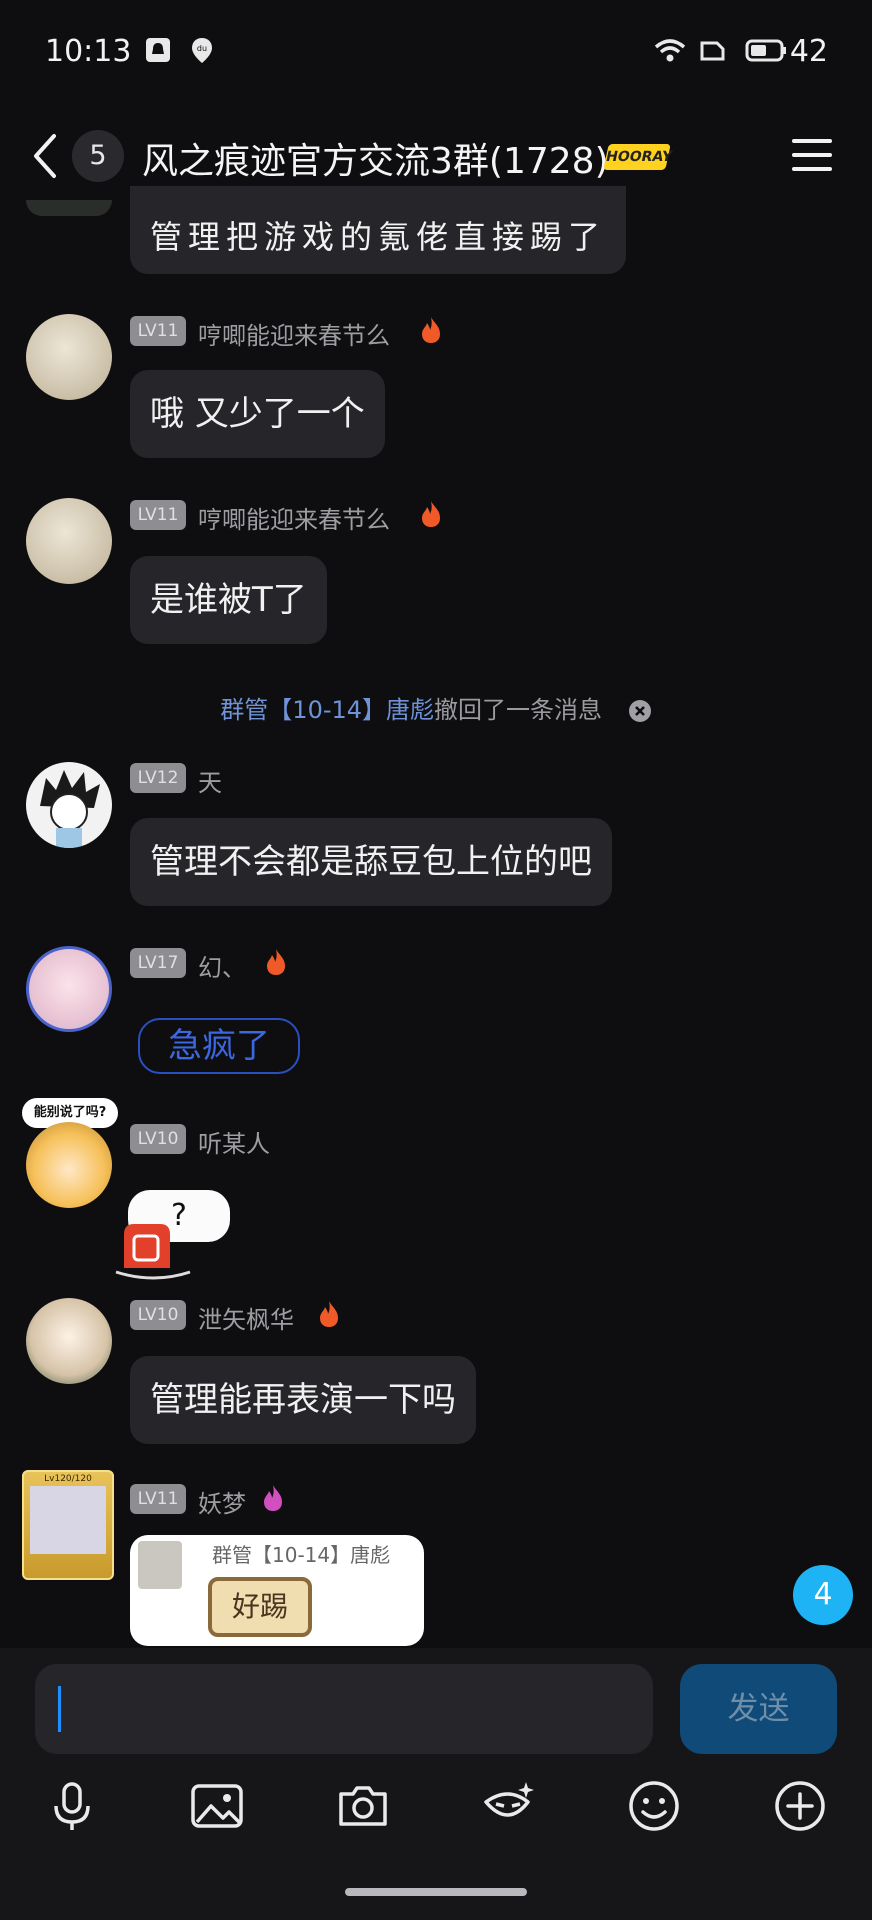 Image resolution: width=872 pixels, height=1920 pixels. What do you see at coordinates (158, 778) in the screenshot?
I see `level-badge: LV12` at bounding box center [158, 778].